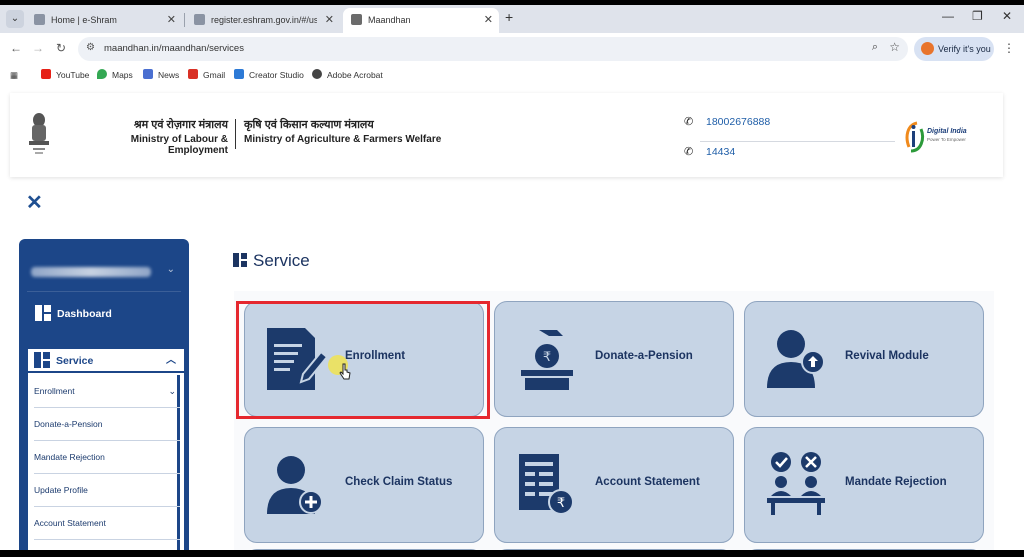 This screenshot has height=557, width=1024. What do you see at coordinates (107, 523) in the screenshot?
I see `submenu-account-statement: Account Statement` at bounding box center [107, 523].